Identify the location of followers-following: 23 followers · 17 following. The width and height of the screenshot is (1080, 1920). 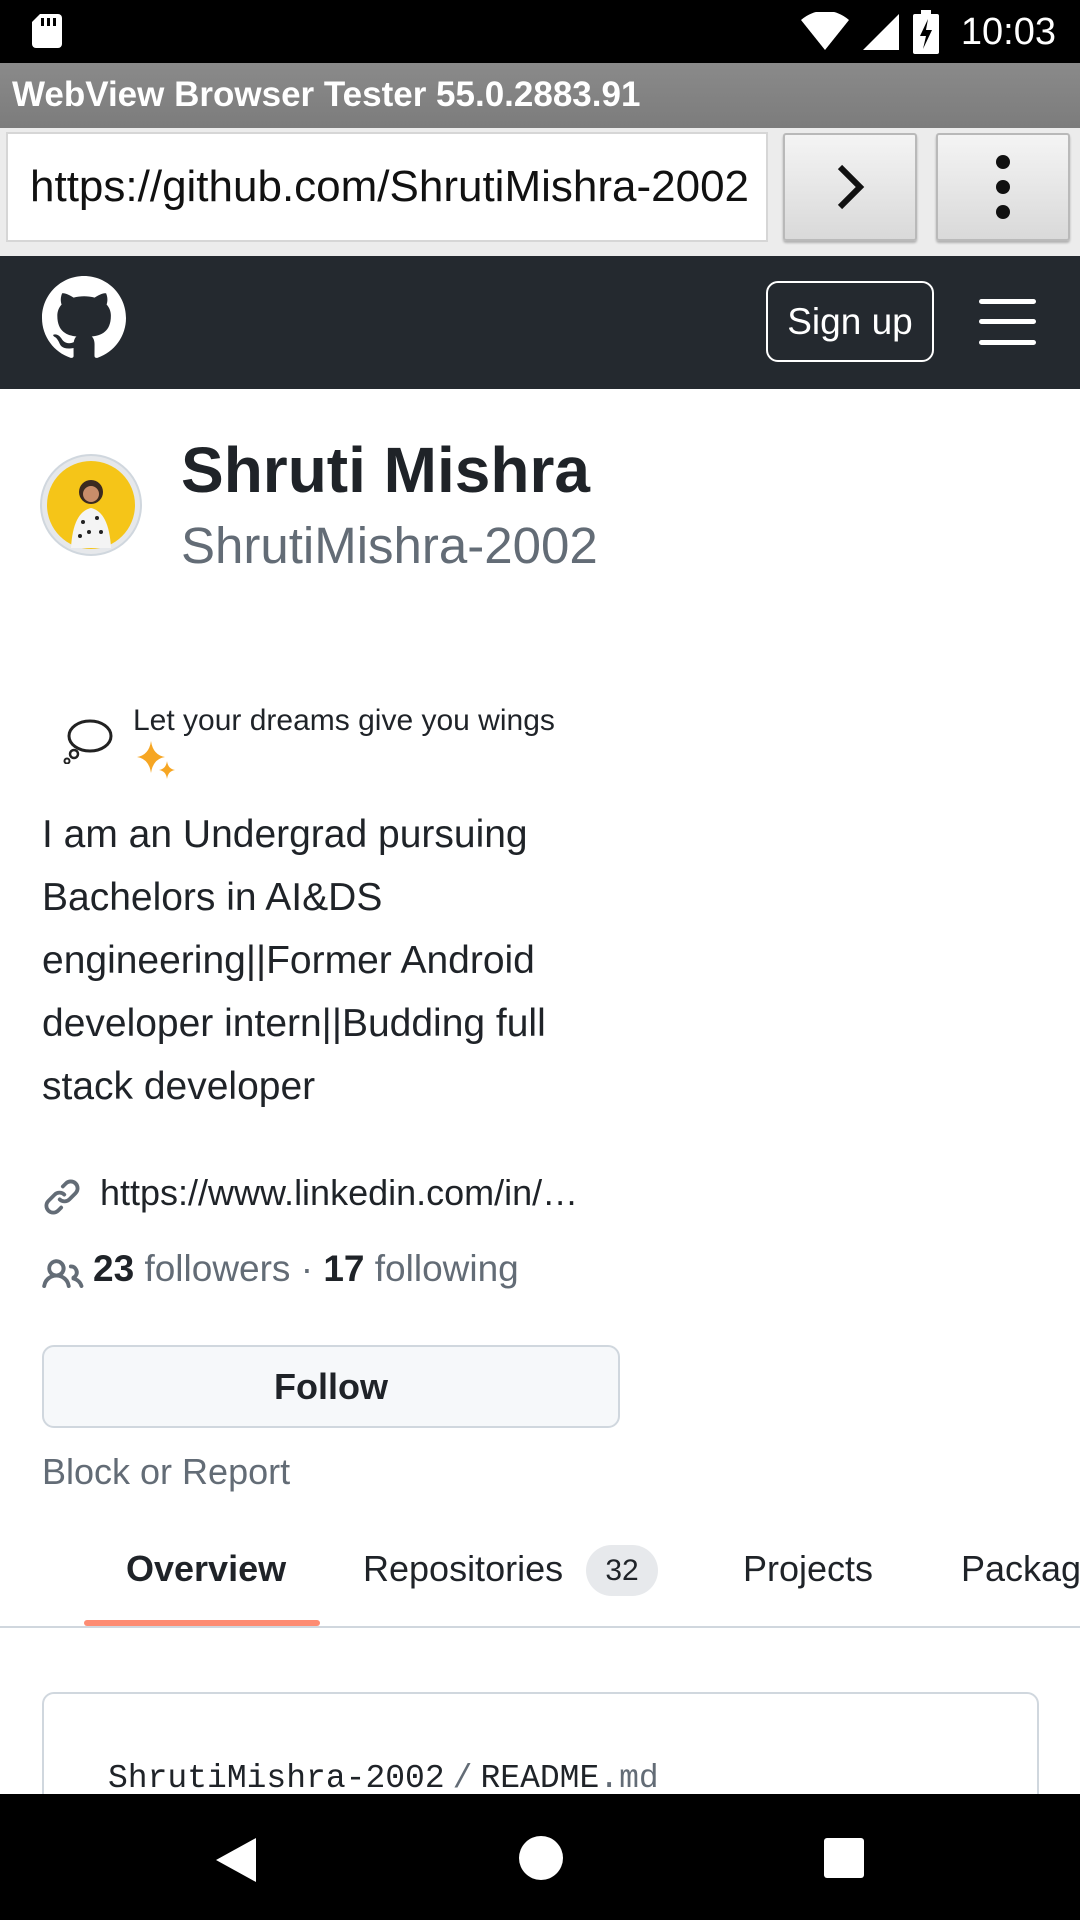
(306, 1269).